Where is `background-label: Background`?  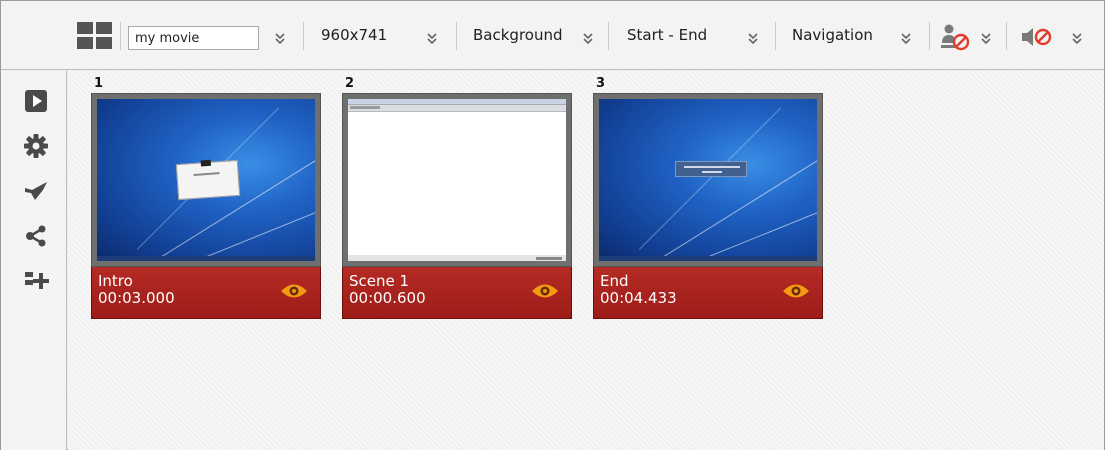
background-label: Background is located at coordinates (518, 35).